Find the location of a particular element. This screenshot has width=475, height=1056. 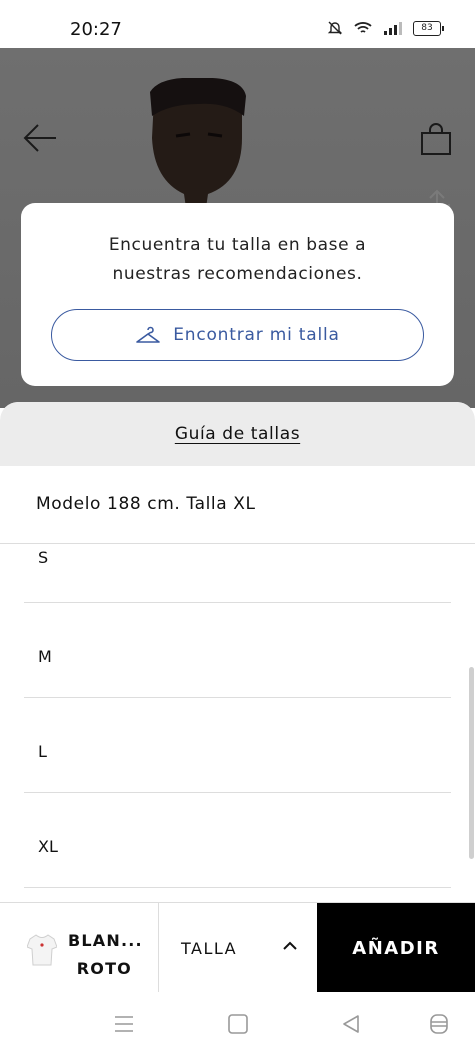

size-option-s: S is located at coordinates (237, 573).